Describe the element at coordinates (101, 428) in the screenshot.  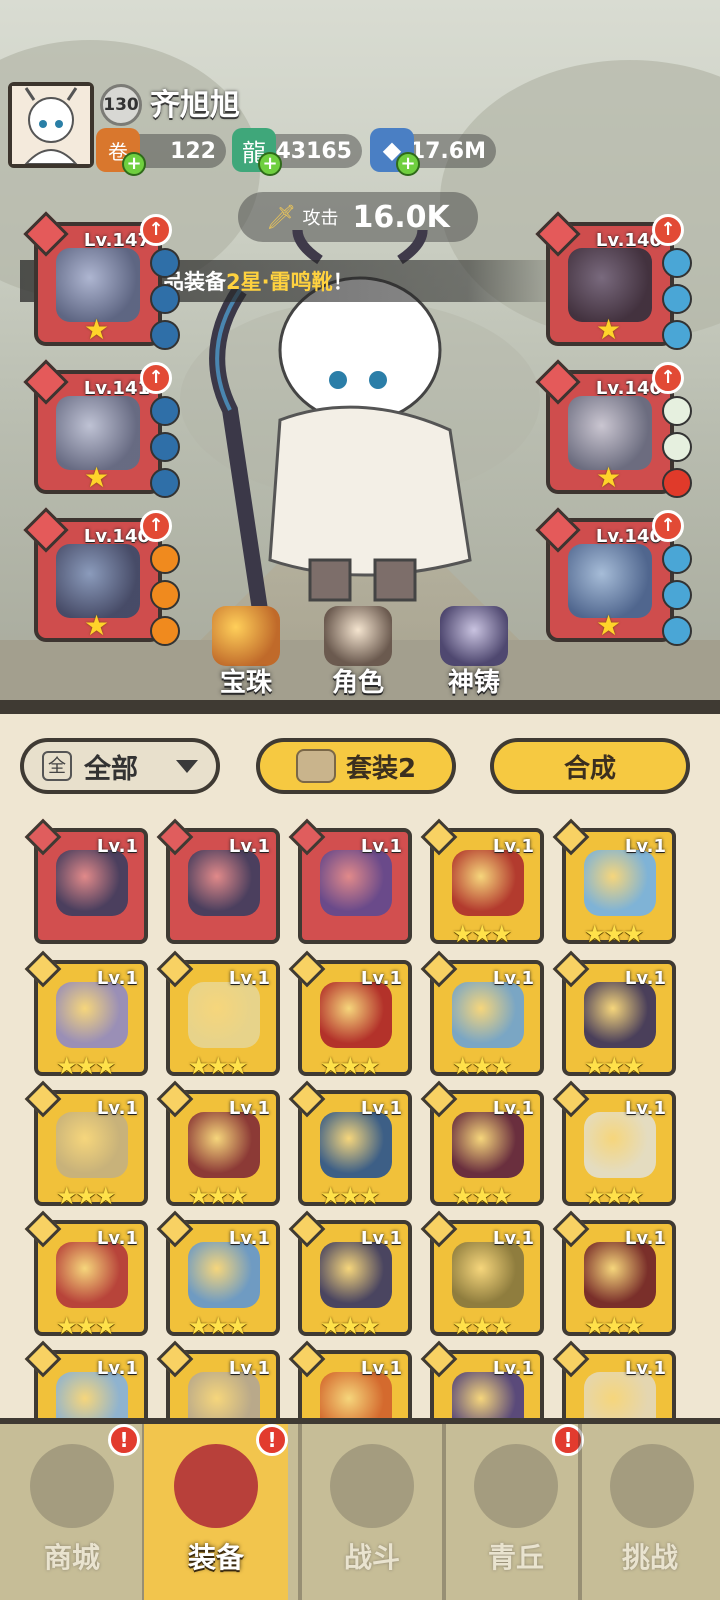
I see `equip-slot-helmet: Lv.141 ↑ ★` at that location.